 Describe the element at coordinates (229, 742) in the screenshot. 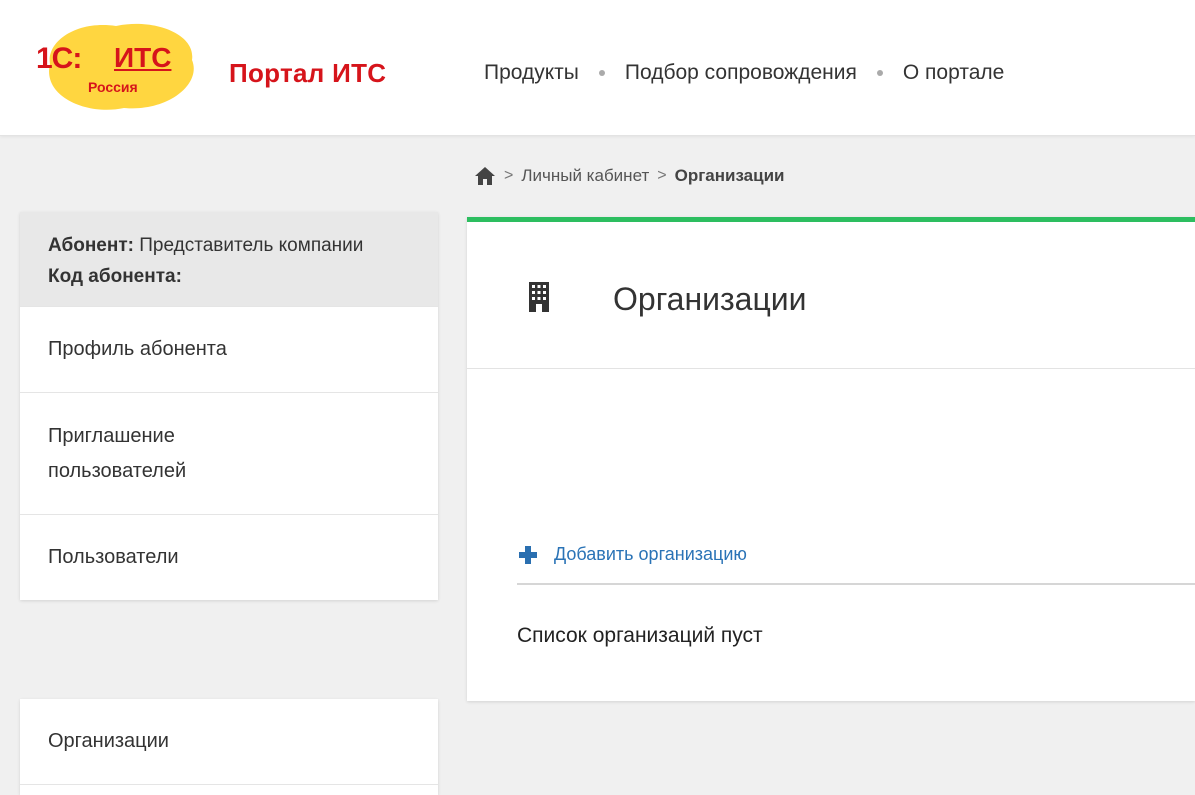

I see `sidebar-item-organizations: Организации` at that location.